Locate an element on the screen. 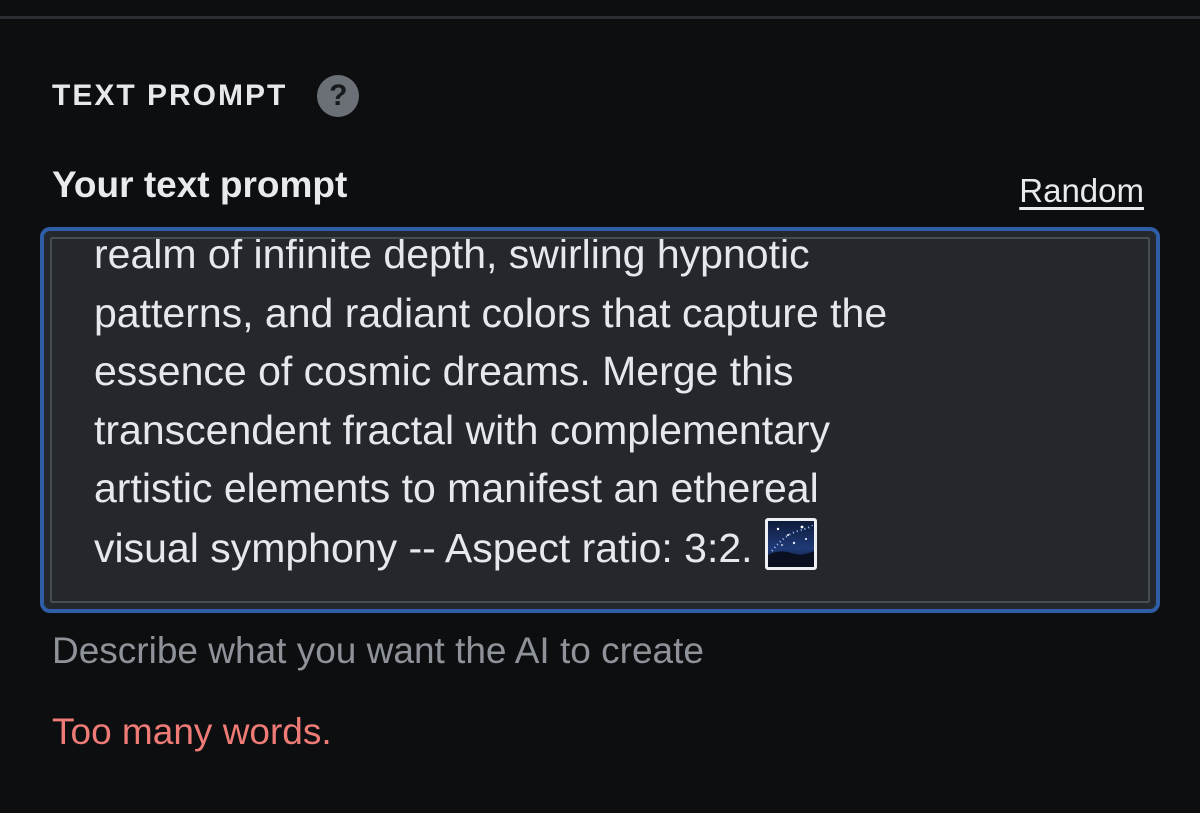 The height and width of the screenshot is (813, 1200). section-header: TEXT PROMPT ? is located at coordinates (206, 96).